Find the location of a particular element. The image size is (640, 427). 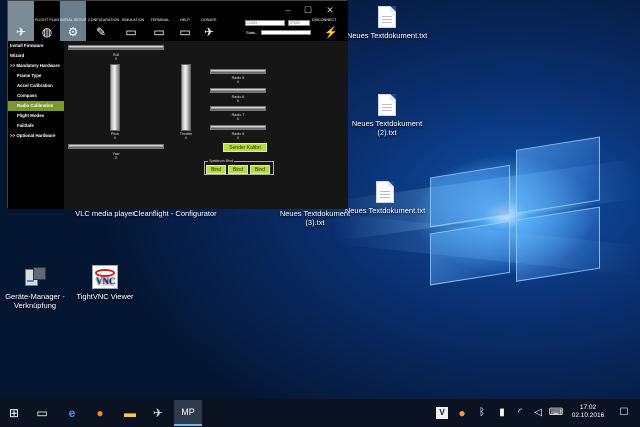

wizard-icon: ✈ is located at coordinates (21, 32).